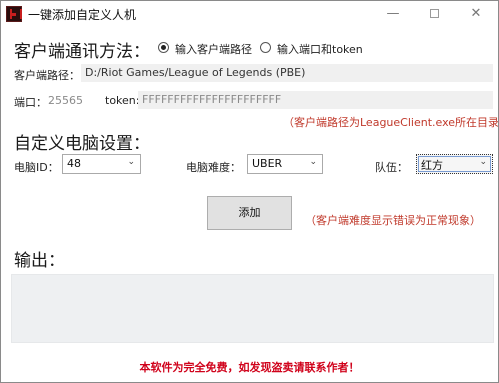  Describe the element at coordinates (391, 122) in the screenshot. I see `client-path-hint: （客户端路径为LeagueClient.exe所在目录）` at that location.